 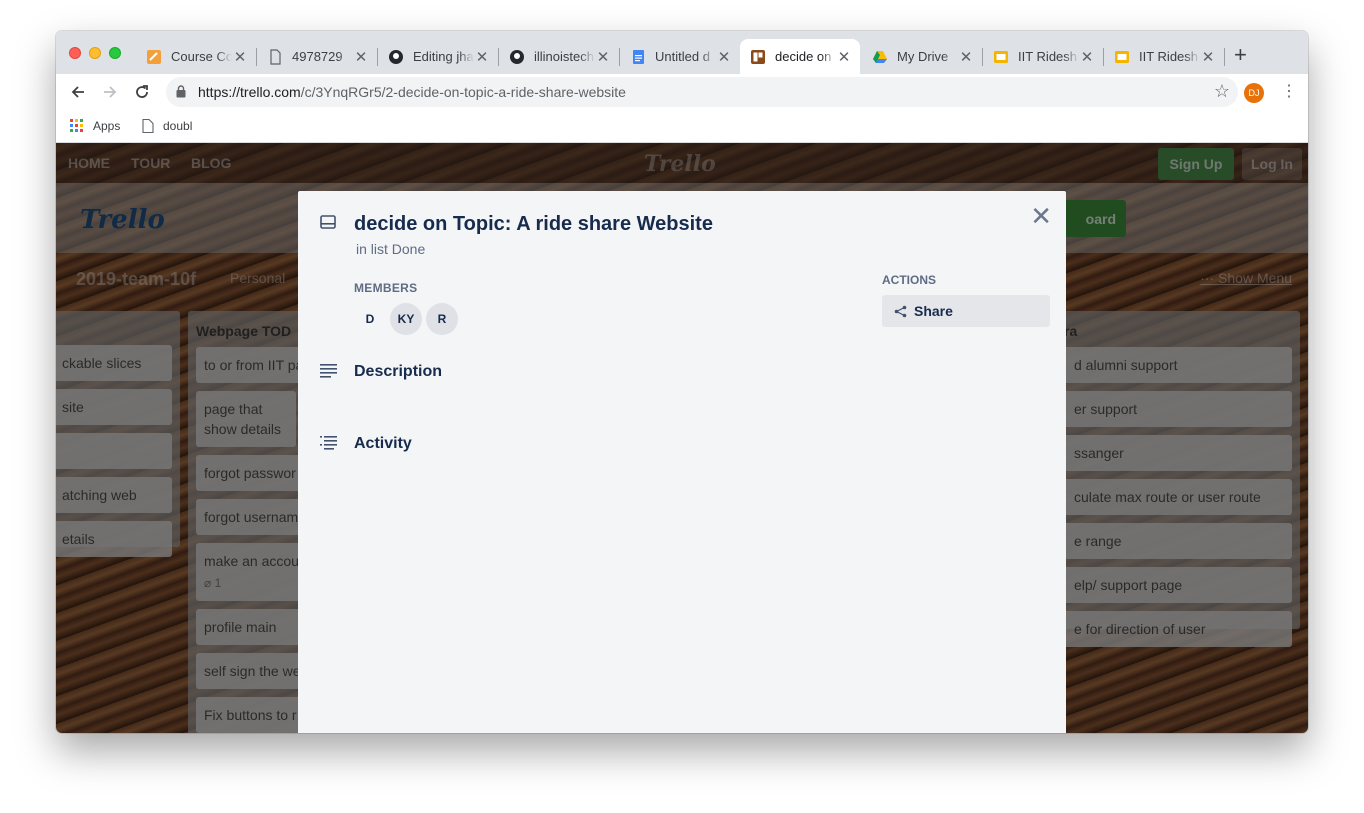 I want to click on tab-title: Course Co, so click(x=201, y=56).